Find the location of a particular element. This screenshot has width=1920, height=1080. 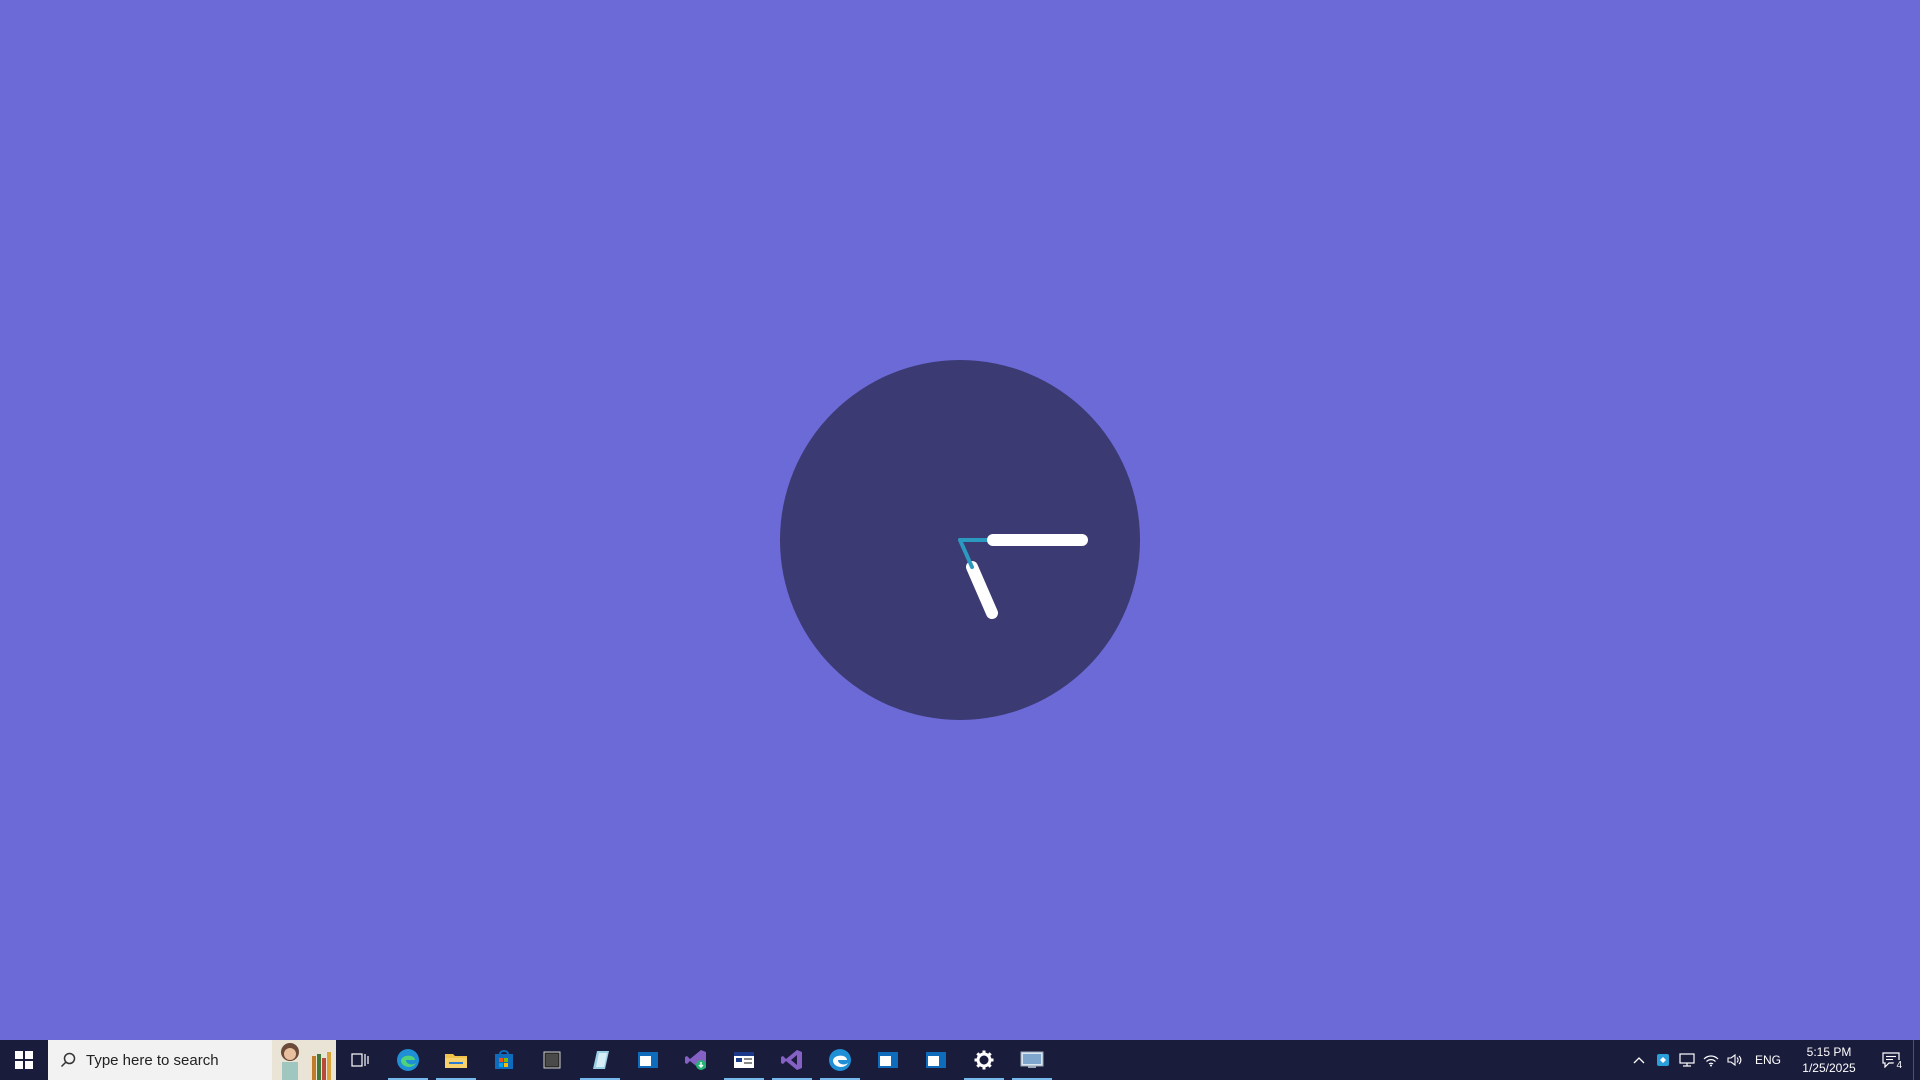

remote-desktop-icon is located at coordinates (1032, 1059).